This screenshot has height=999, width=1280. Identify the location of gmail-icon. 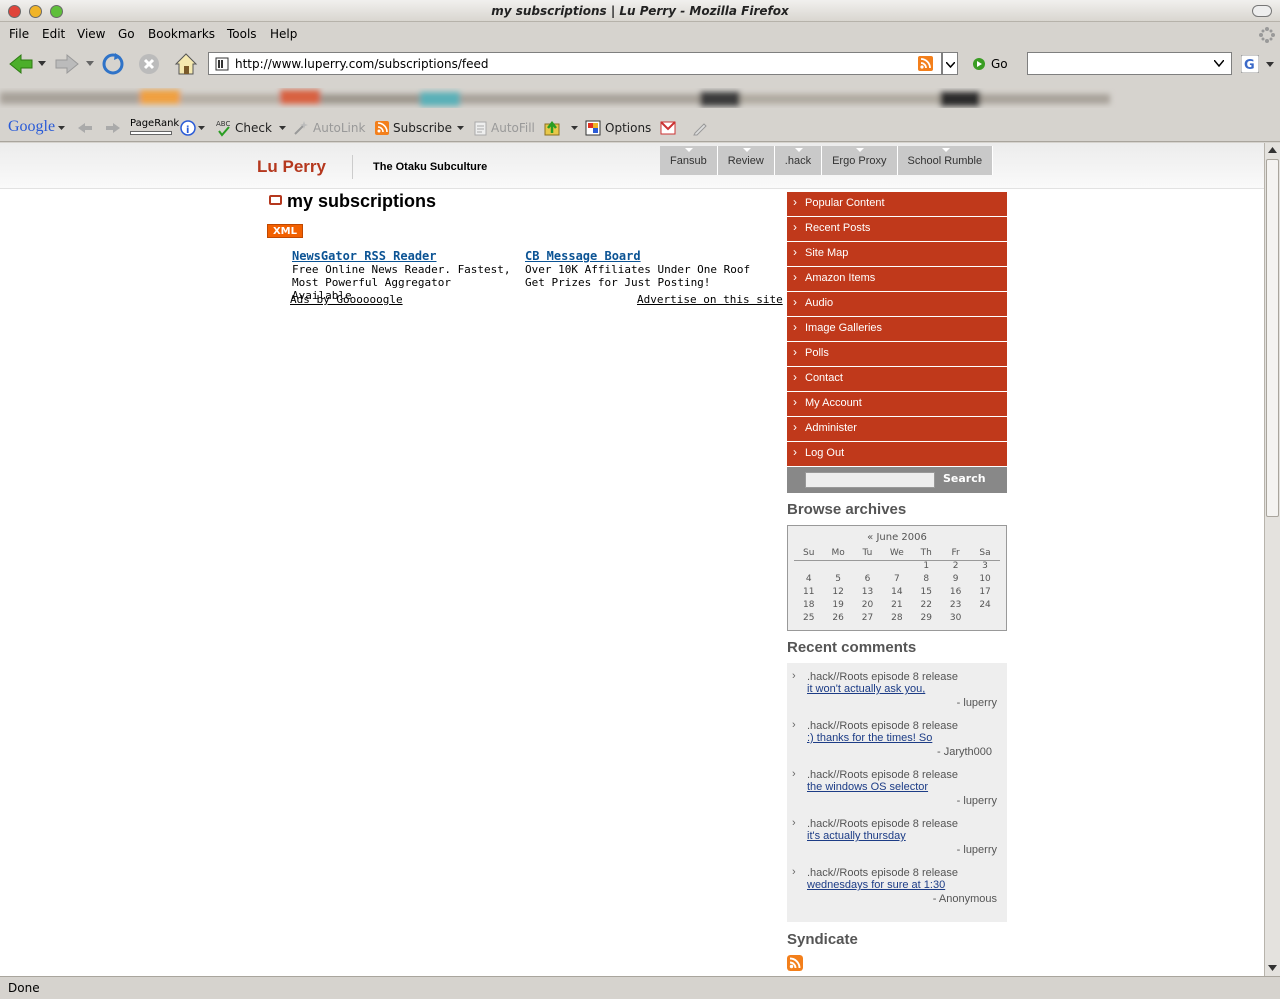
(668, 128).